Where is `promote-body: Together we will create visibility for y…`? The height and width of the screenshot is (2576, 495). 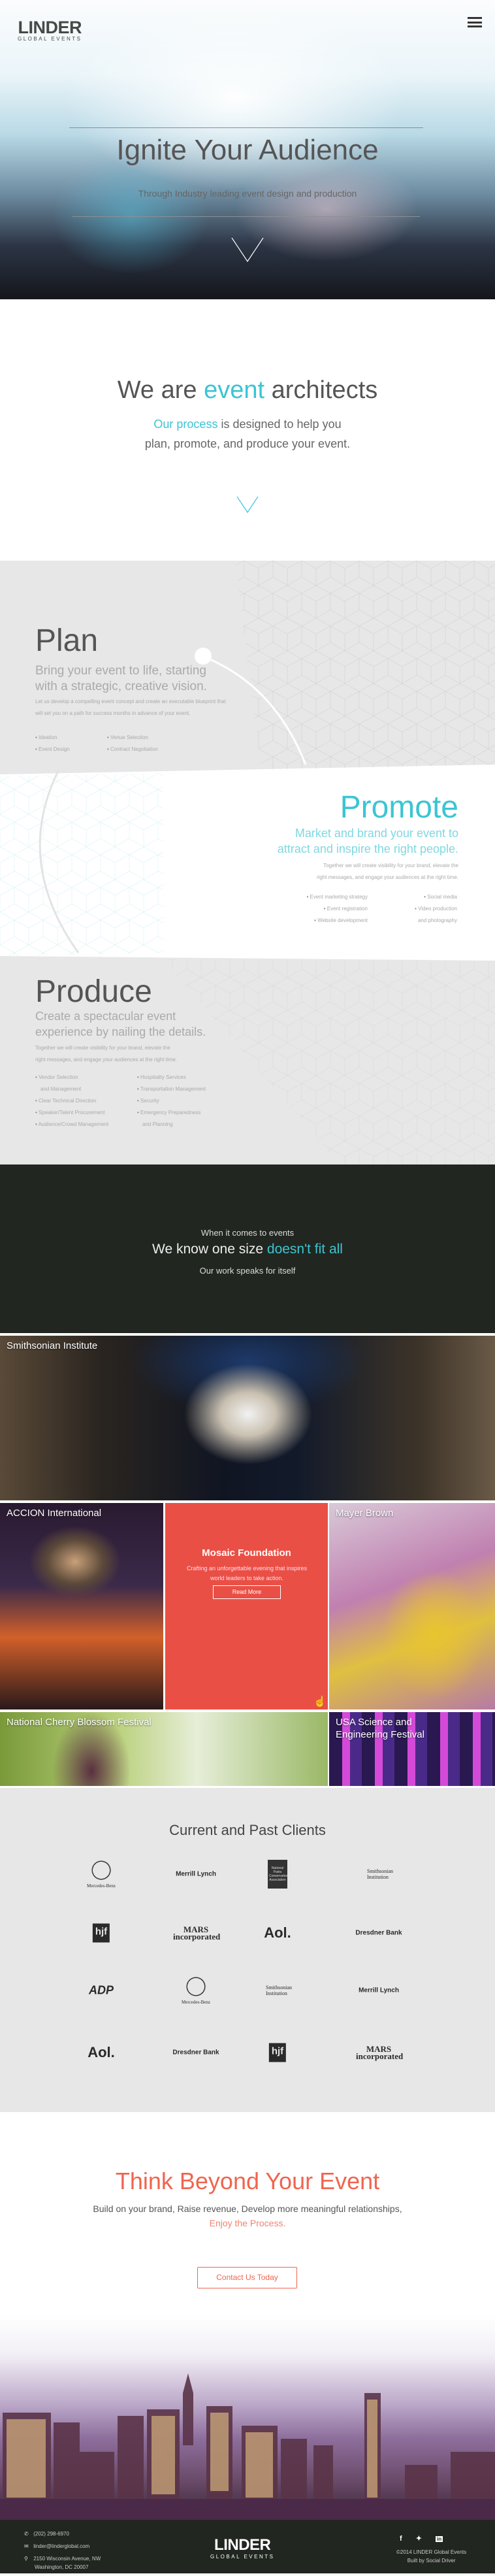 promote-body: Together we will create visibility for y… is located at coordinates (387, 871).